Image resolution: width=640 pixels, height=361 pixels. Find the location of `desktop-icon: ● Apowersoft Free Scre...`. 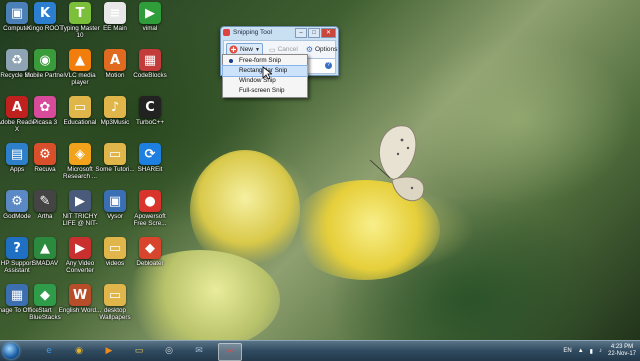

desktop-icon: ● Apowersoft Free Scre... is located at coordinates (150, 214).